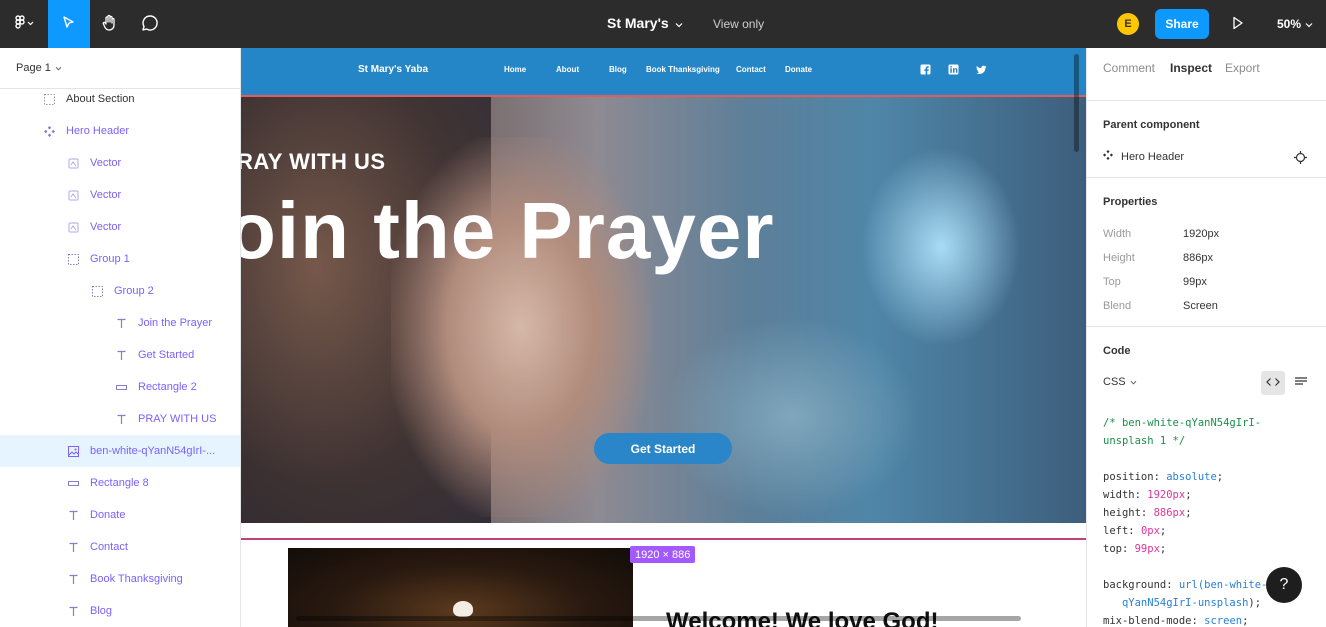 The image size is (1326, 627). Describe the element at coordinates (683, 69) in the screenshot. I see `site-nav-book-thanksgiving: Book Thanksgiving` at that location.